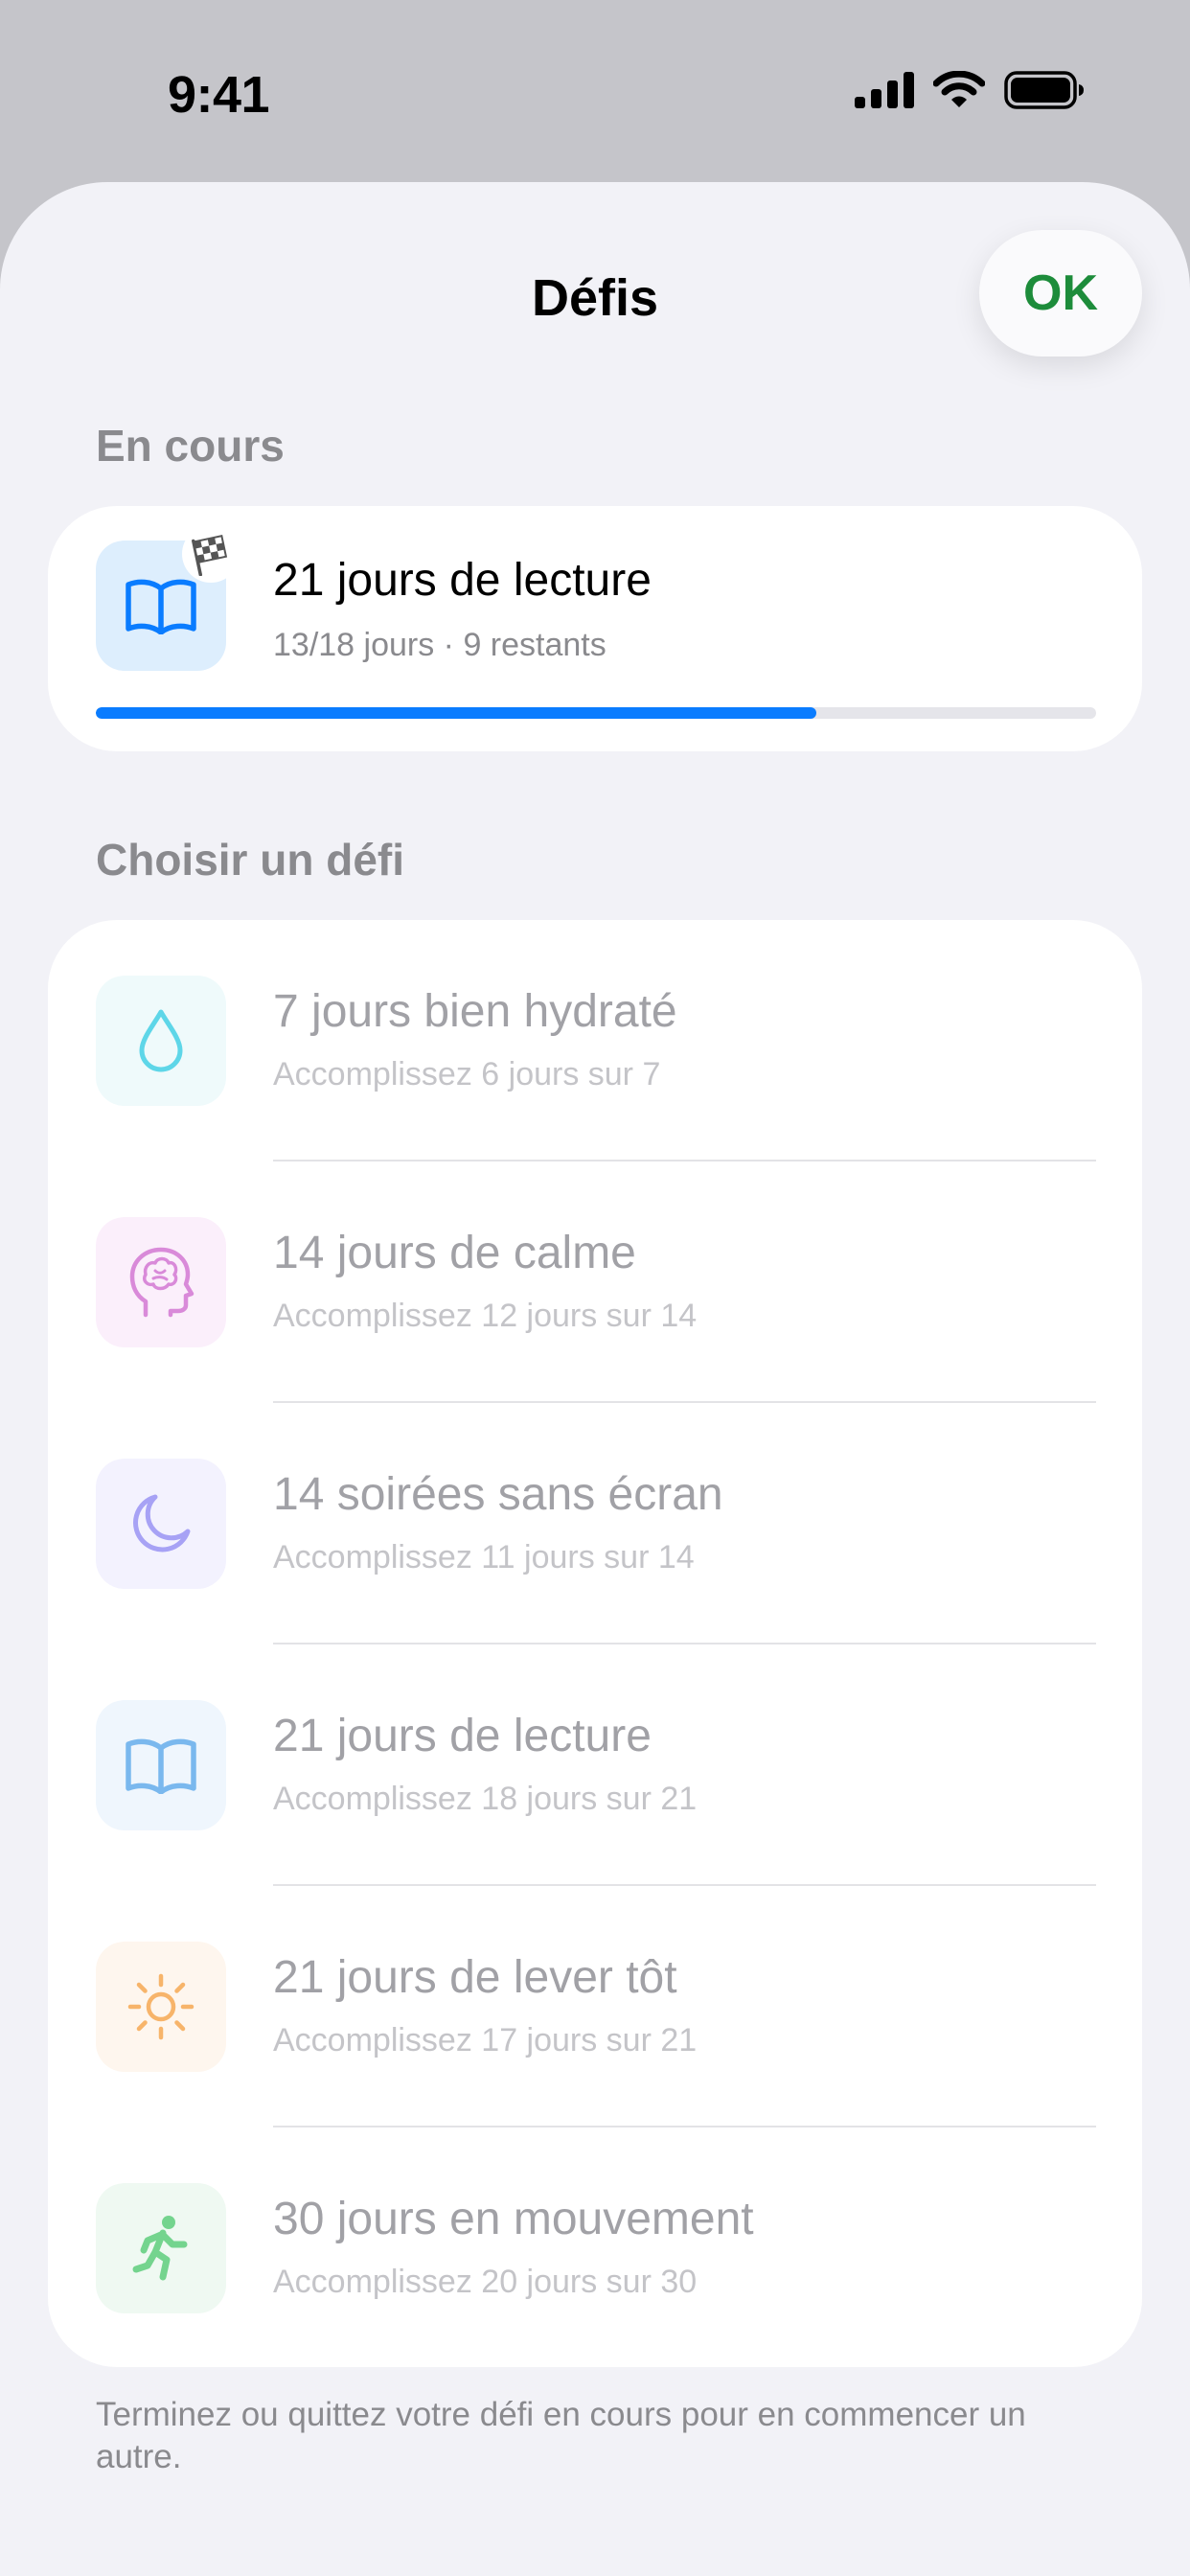 The image size is (1190, 2576). What do you see at coordinates (1044, 90) in the screenshot?
I see `battery-icon` at bounding box center [1044, 90].